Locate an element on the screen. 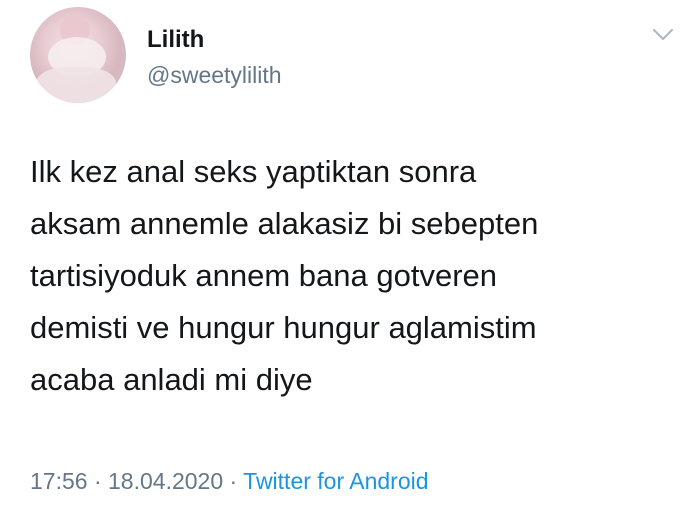  tweet-text-line: tartisiyoduk annem bana gotveren is located at coordinates (264, 275).